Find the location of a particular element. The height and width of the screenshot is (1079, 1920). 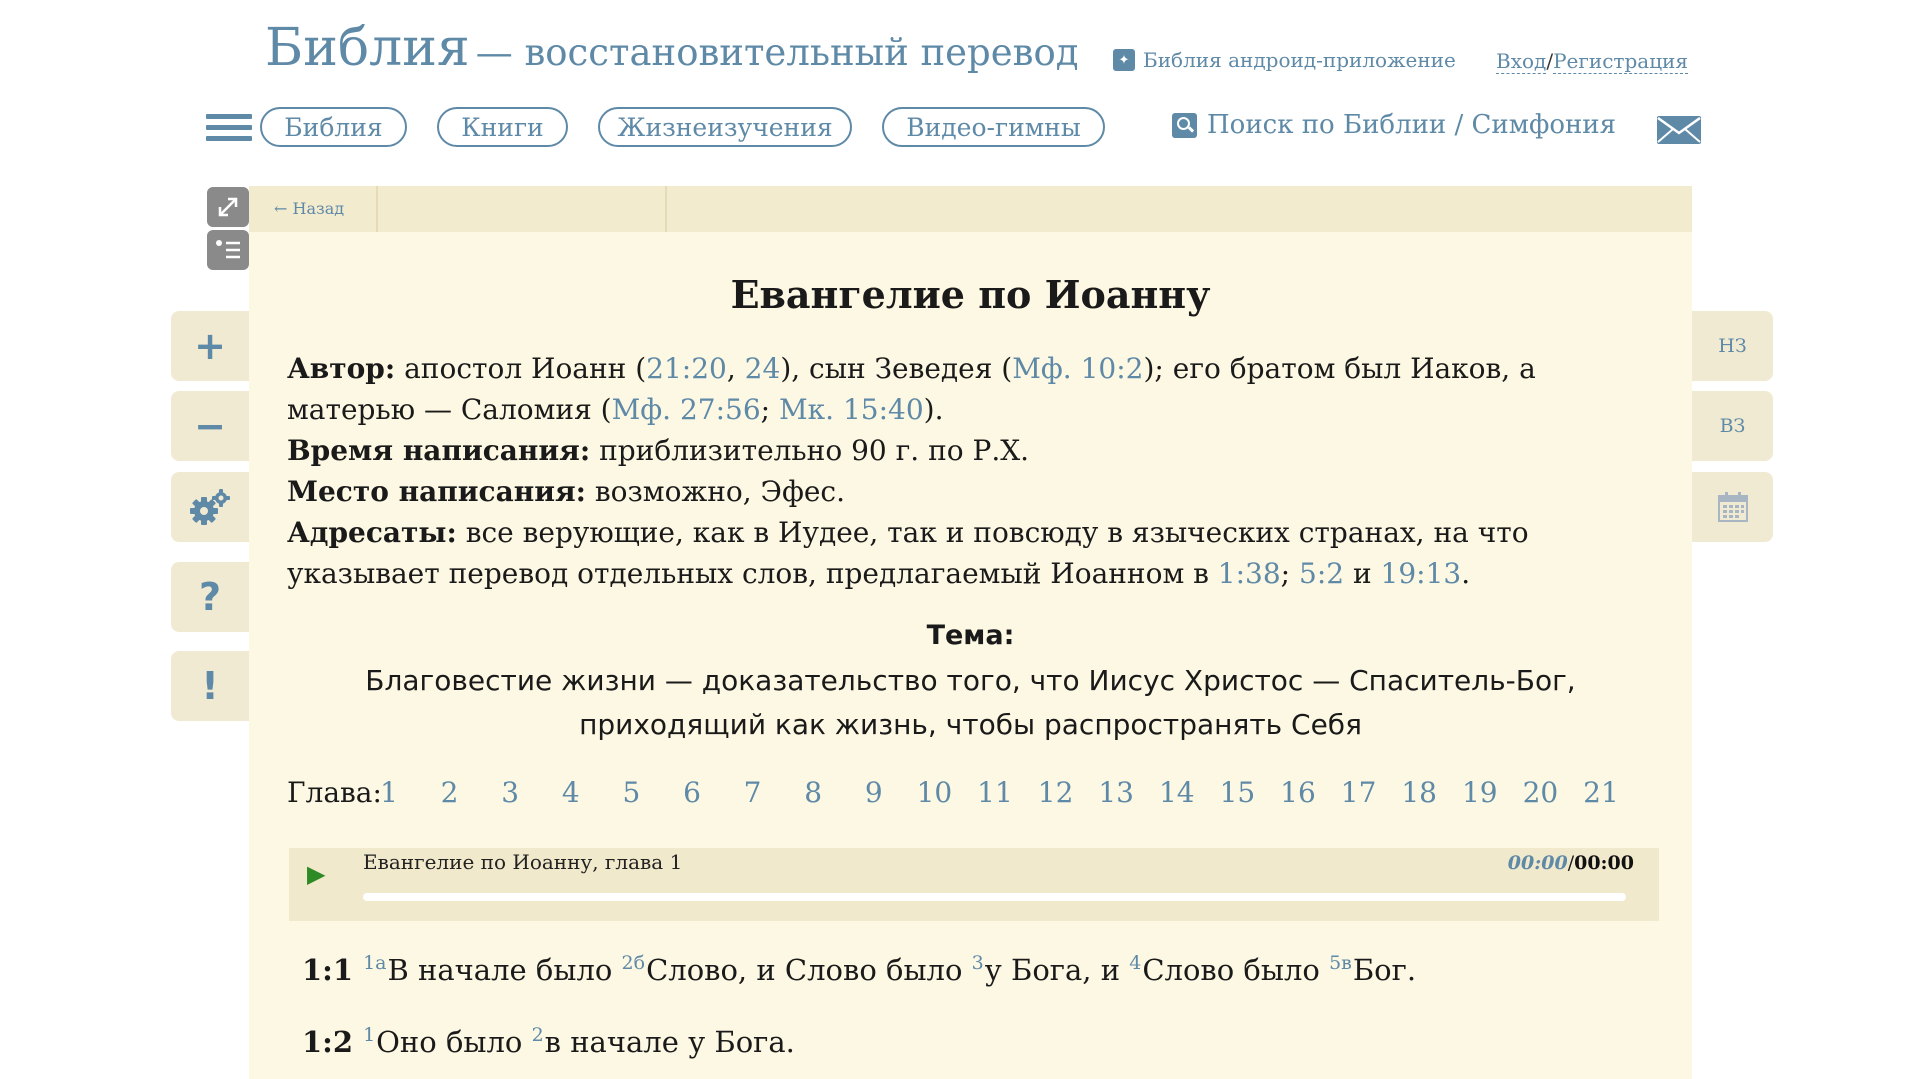

footnote-marker: 3 is located at coordinates (978, 963).